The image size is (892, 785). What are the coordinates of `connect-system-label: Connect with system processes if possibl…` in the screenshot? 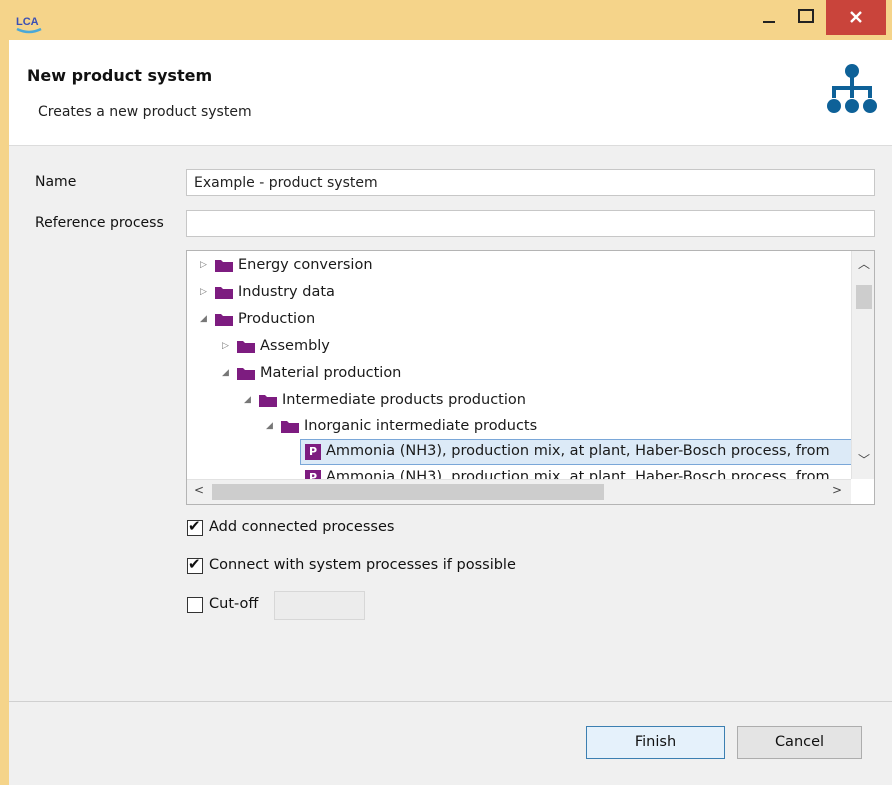 It's located at (362, 565).